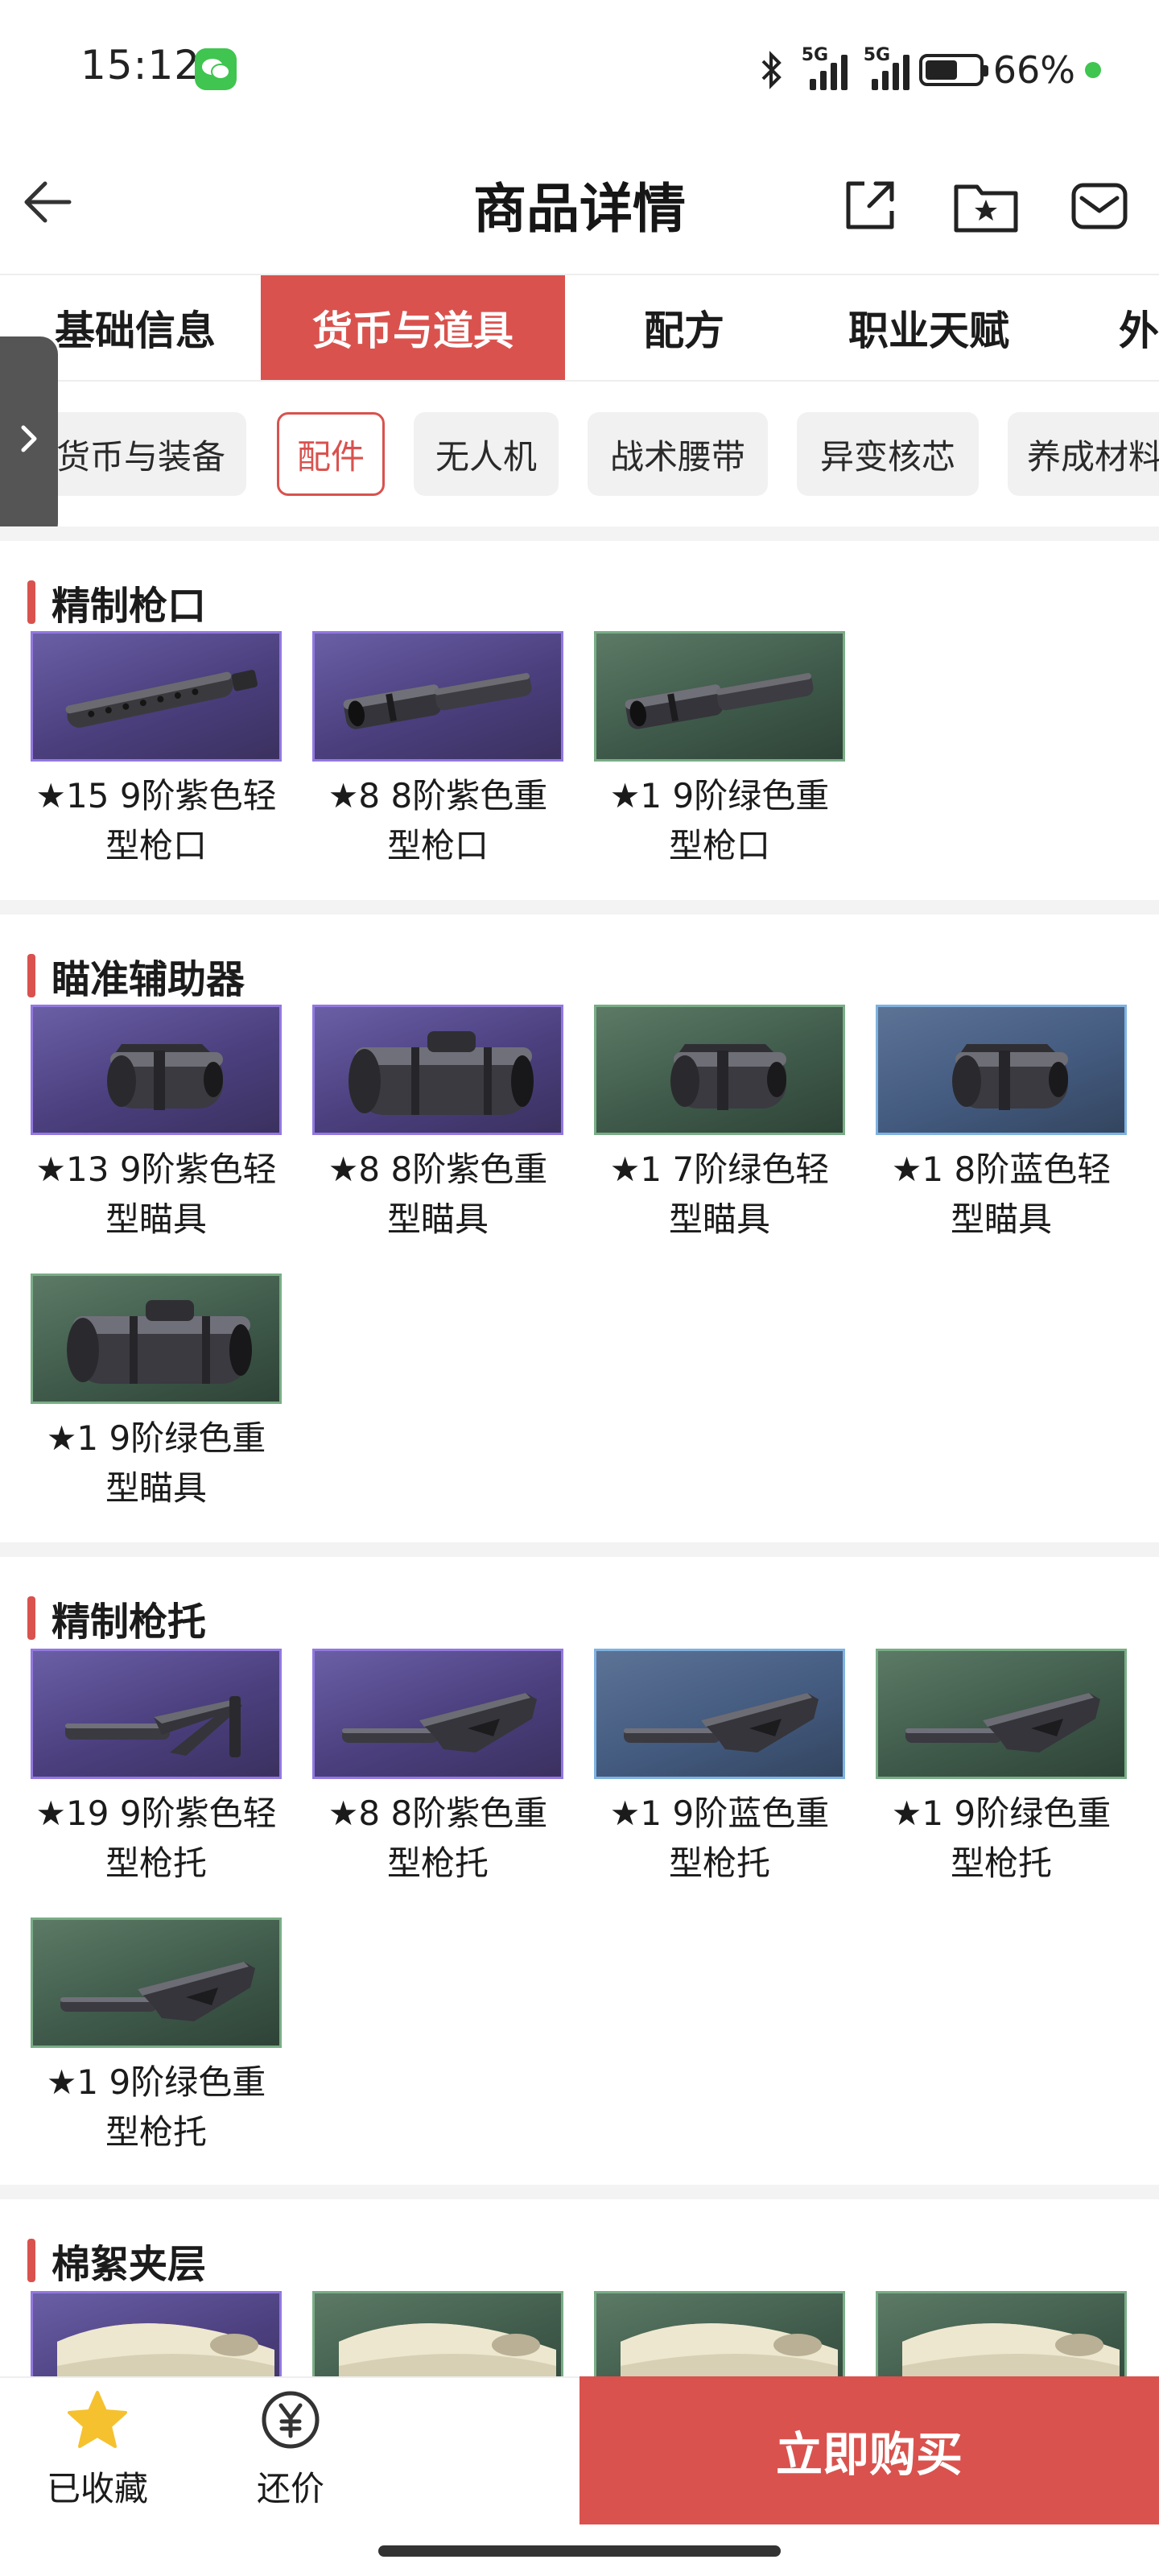 This screenshot has height=2576, width=1159. Describe the element at coordinates (97, 2419) in the screenshot. I see `star-filled-icon` at that location.